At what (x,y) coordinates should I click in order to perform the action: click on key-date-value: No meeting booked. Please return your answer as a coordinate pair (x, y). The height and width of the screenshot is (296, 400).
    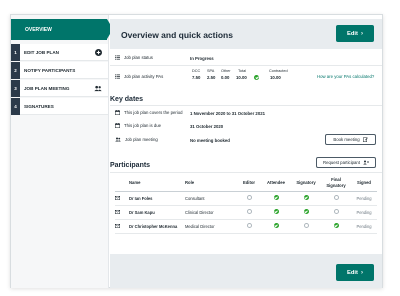
    Looking at the image, I should click on (210, 140).